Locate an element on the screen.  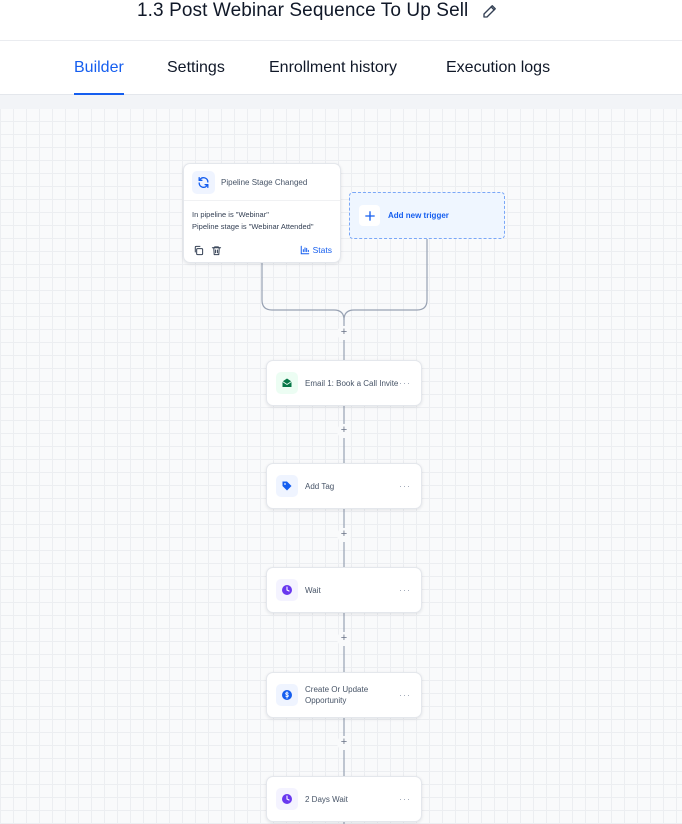
action-label: Email 1: Book a Call Invite is located at coordinates (352, 383).